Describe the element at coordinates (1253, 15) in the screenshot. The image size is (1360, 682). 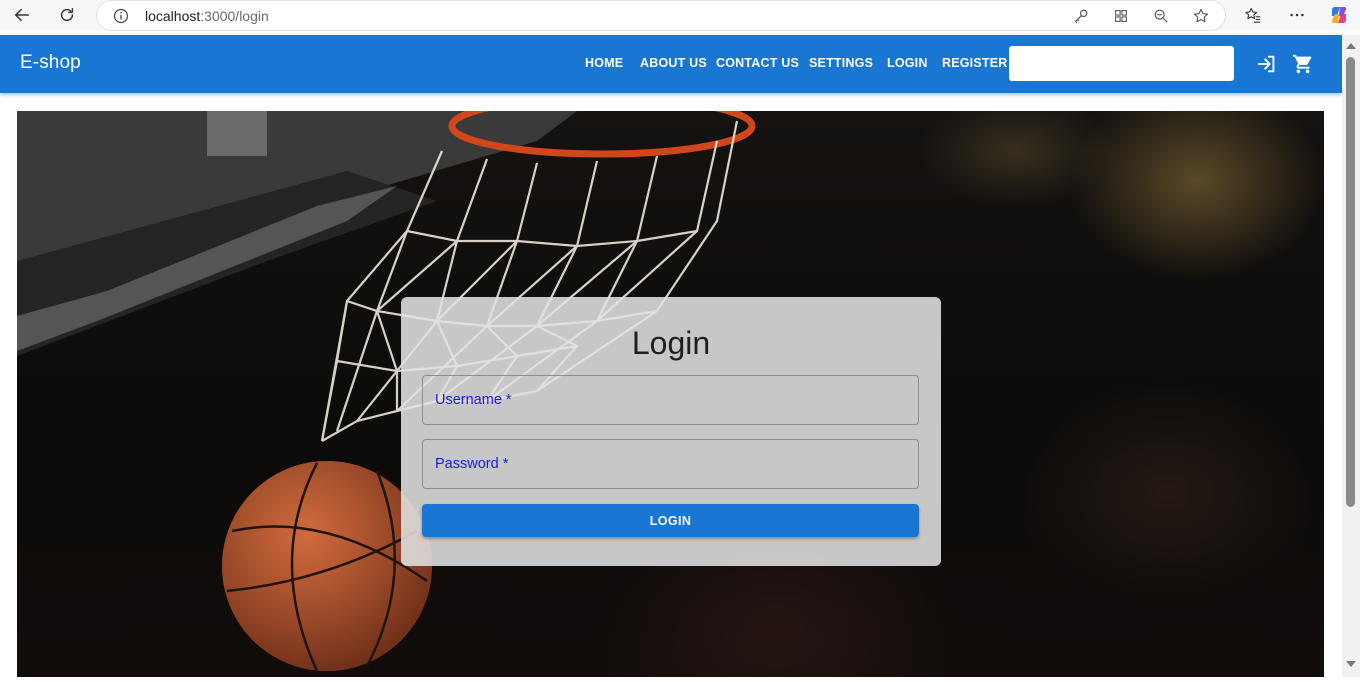
I see `favorites-icon` at that location.